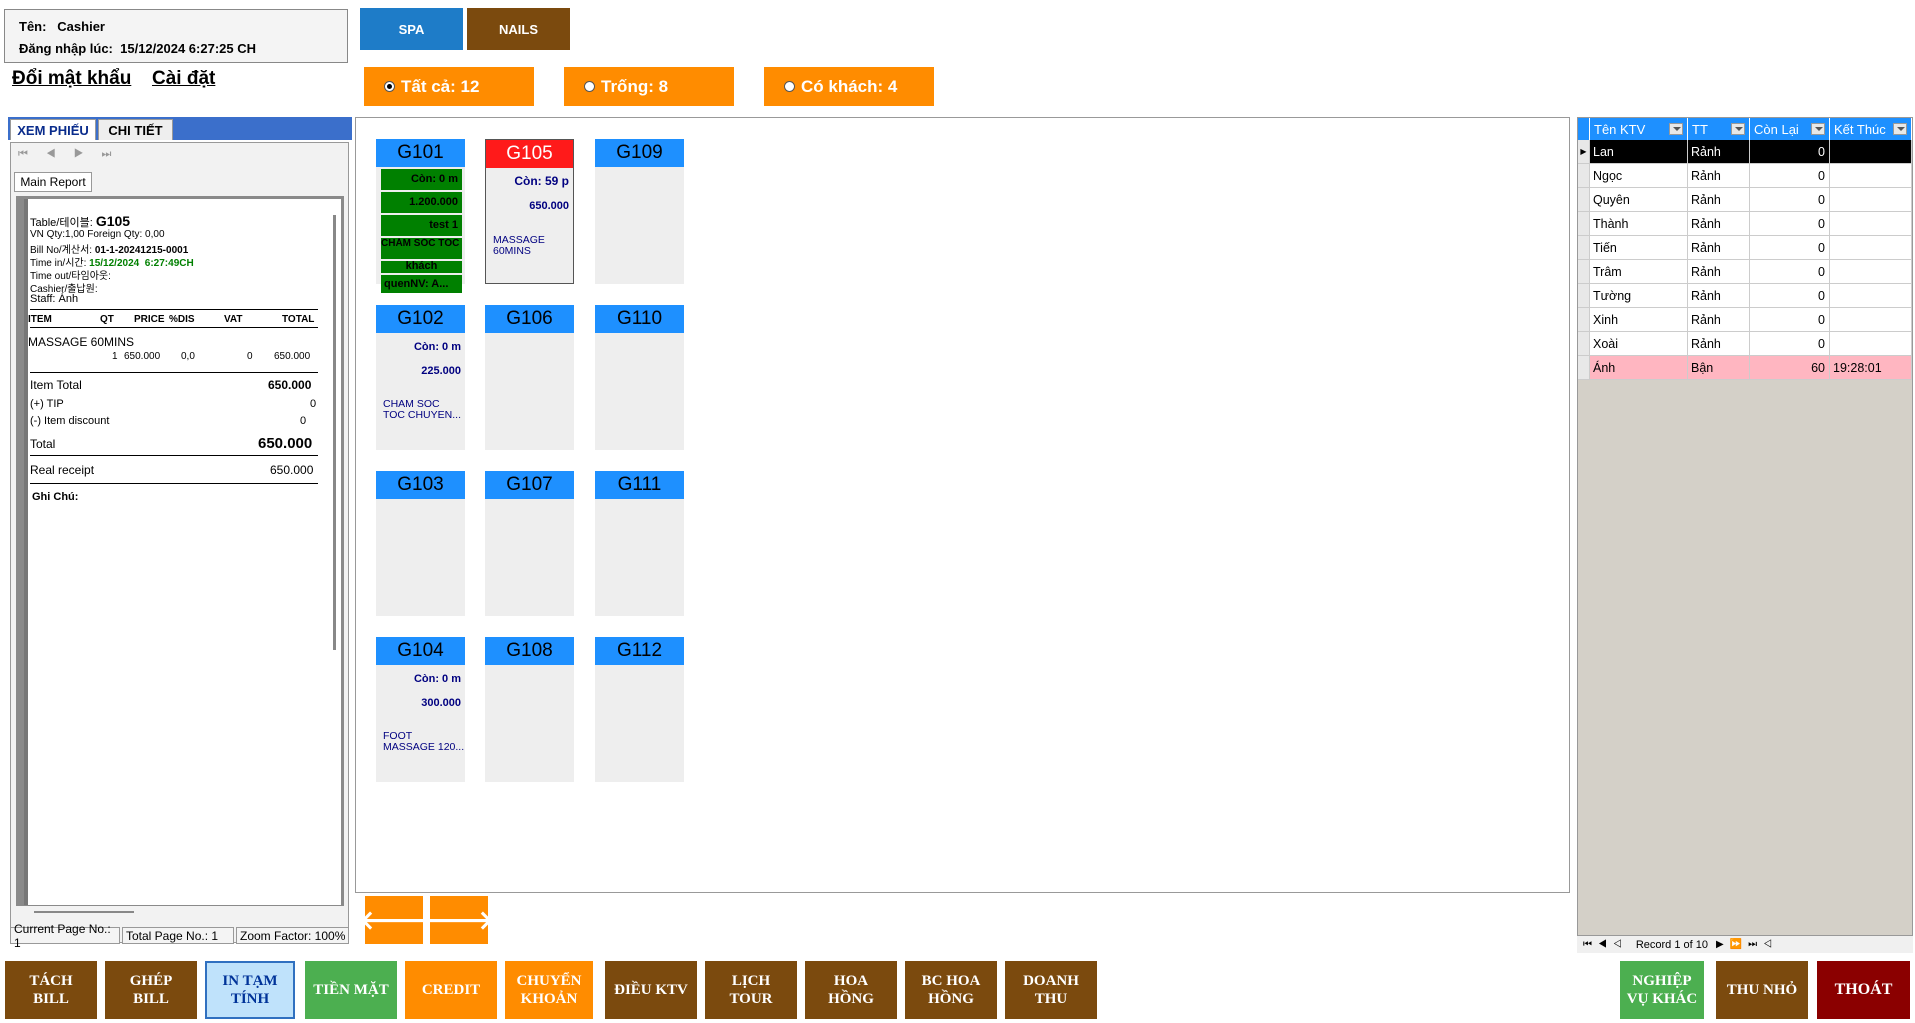 This screenshot has width=1915, height=1023. What do you see at coordinates (1747, 944) in the screenshot?
I see `grid-nav-last-icons: ▶⏩⏭◁` at bounding box center [1747, 944].